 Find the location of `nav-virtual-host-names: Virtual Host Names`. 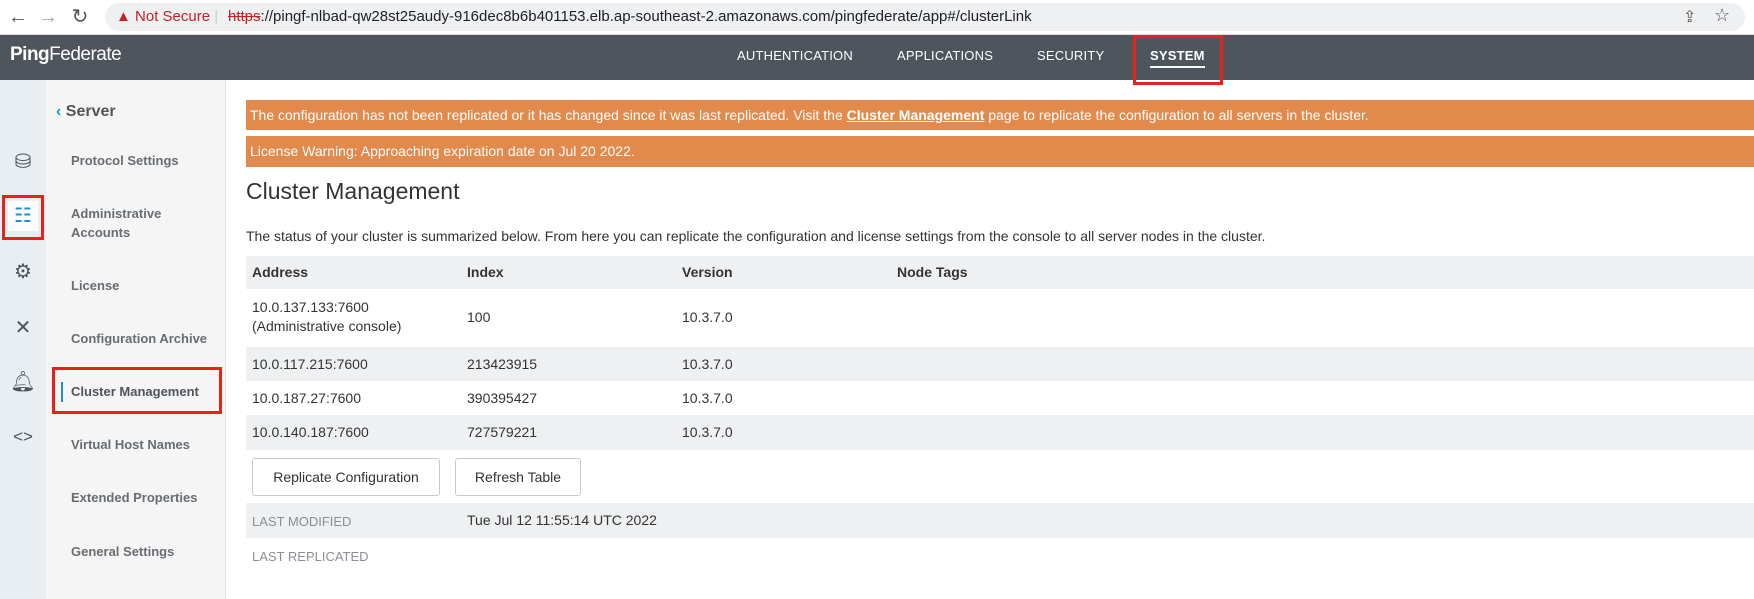

nav-virtual-host-names: Virtual Host Names is located at coordinates (130, 444).